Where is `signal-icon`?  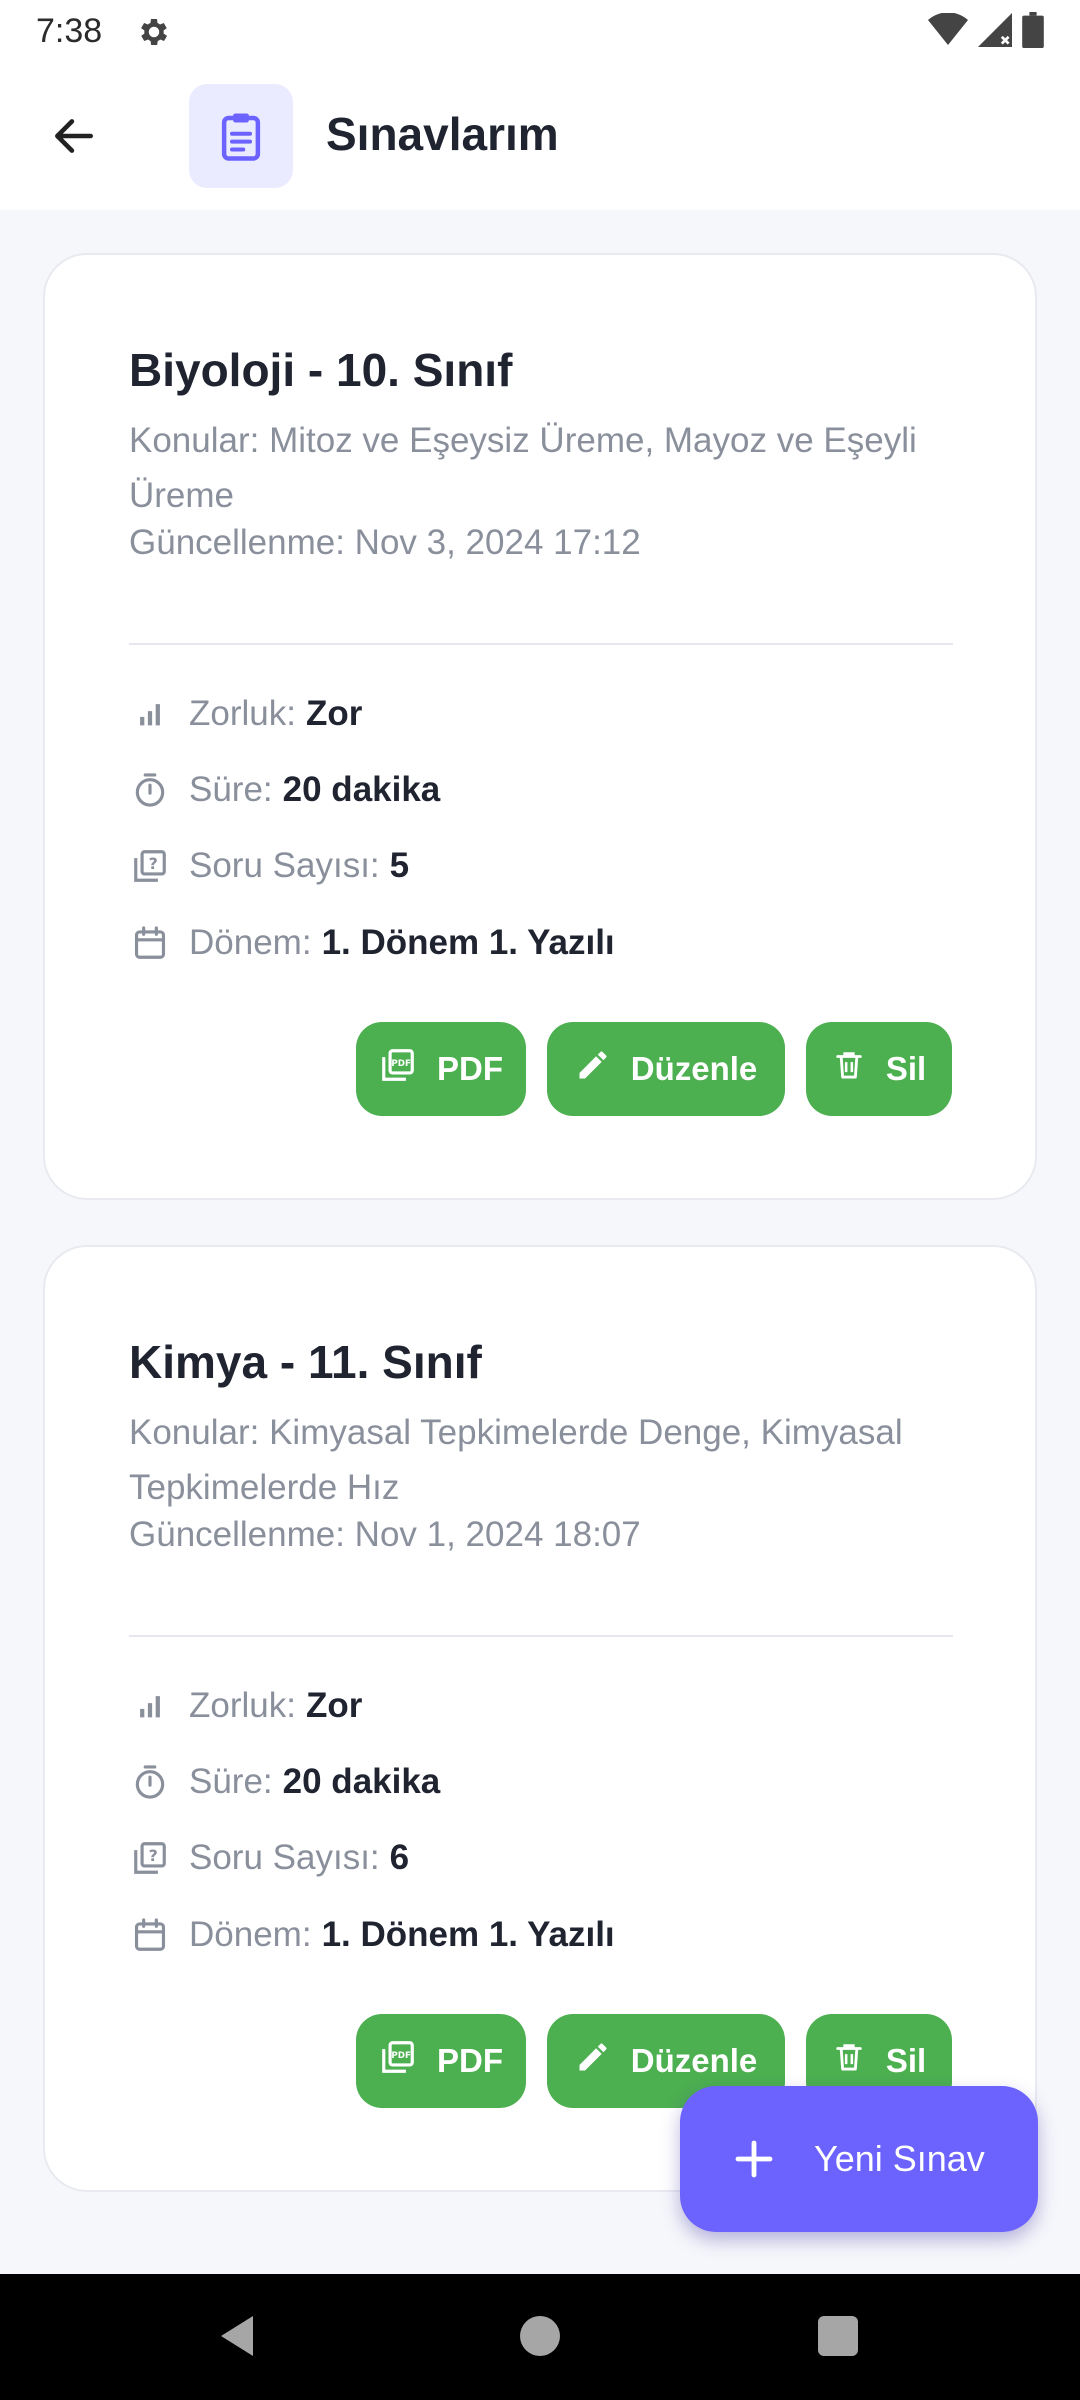
signal-icon is located at coordinates (995, 32).